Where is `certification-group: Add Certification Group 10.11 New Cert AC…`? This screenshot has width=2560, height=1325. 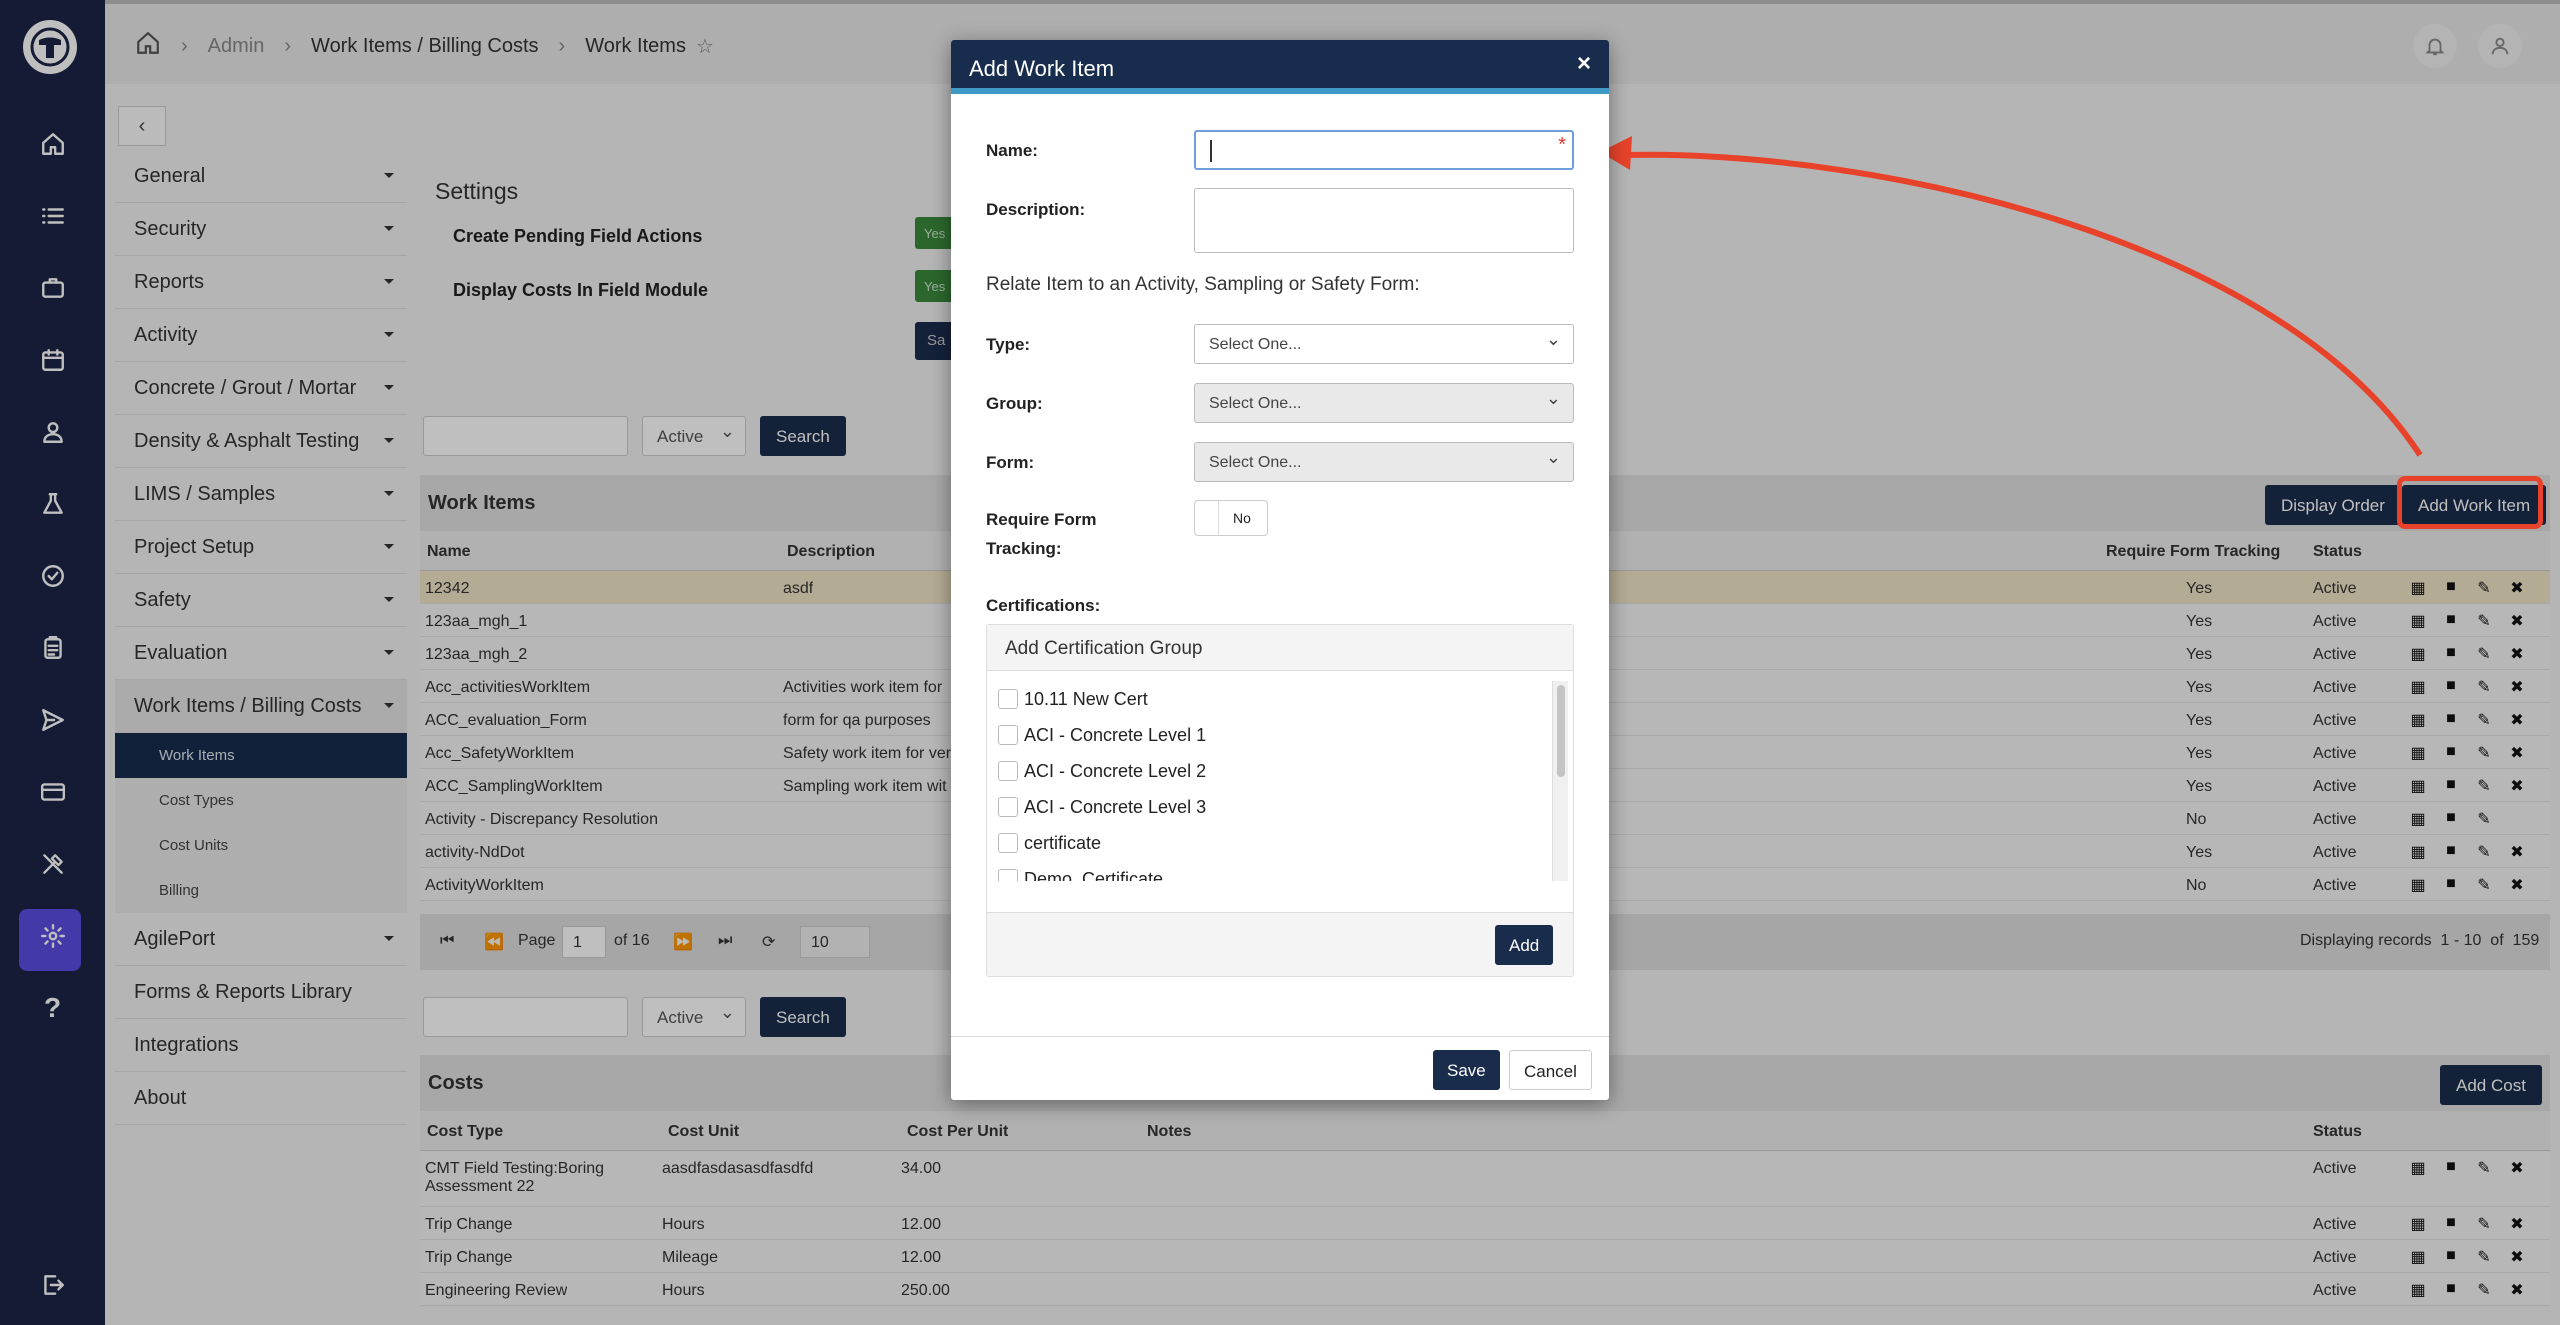 certification-group: Add Certification Group 10.11 New Cert AC… is located at coordinates (1280, 800).